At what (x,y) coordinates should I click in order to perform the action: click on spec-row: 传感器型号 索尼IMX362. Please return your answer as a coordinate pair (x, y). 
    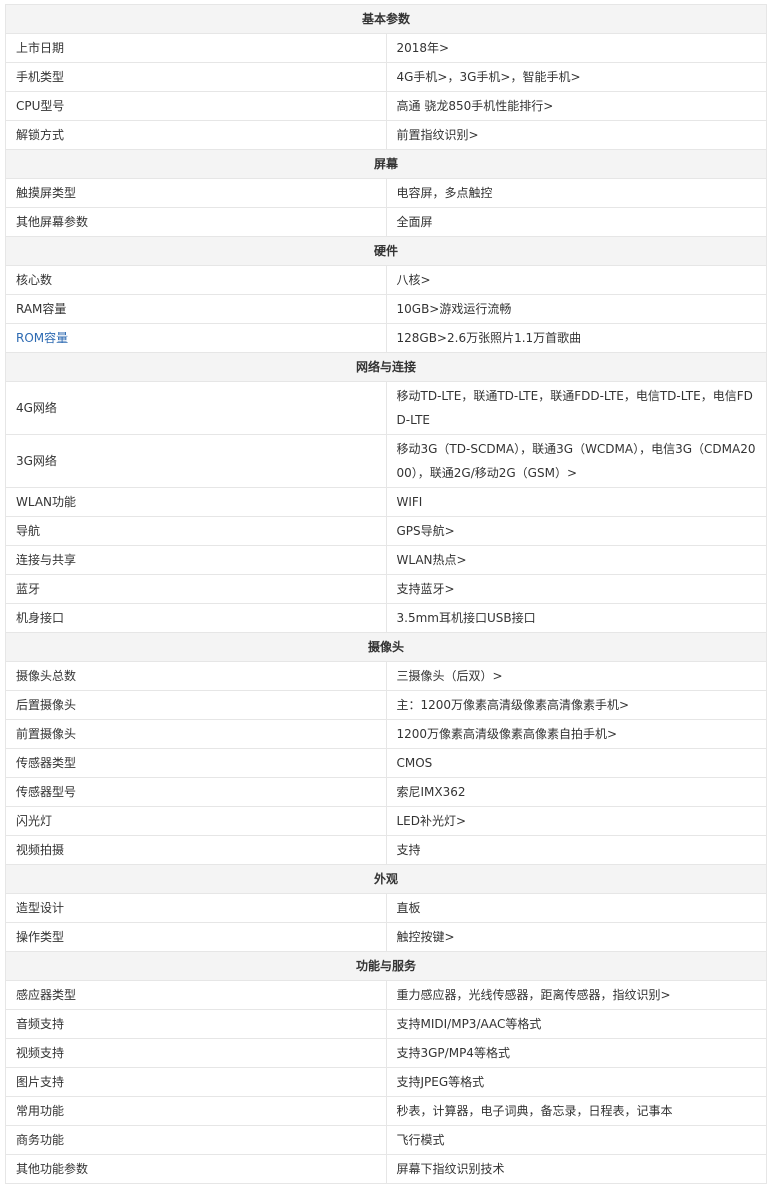
    Looking at the image, I should click on (386, 792).